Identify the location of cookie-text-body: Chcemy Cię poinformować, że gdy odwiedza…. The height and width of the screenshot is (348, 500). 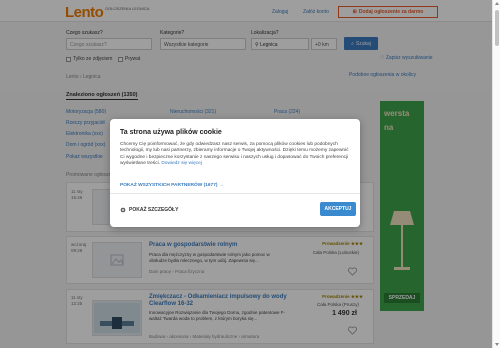
(234, 154).